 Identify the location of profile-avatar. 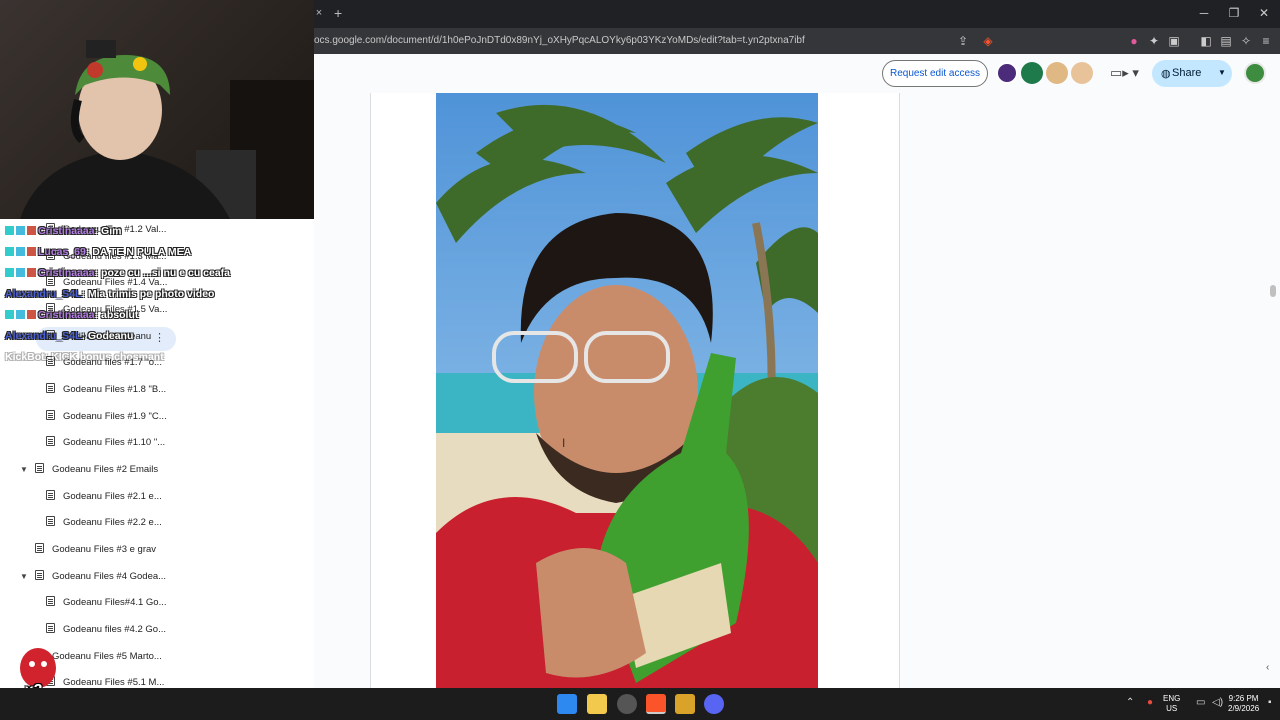
(1255, 73).